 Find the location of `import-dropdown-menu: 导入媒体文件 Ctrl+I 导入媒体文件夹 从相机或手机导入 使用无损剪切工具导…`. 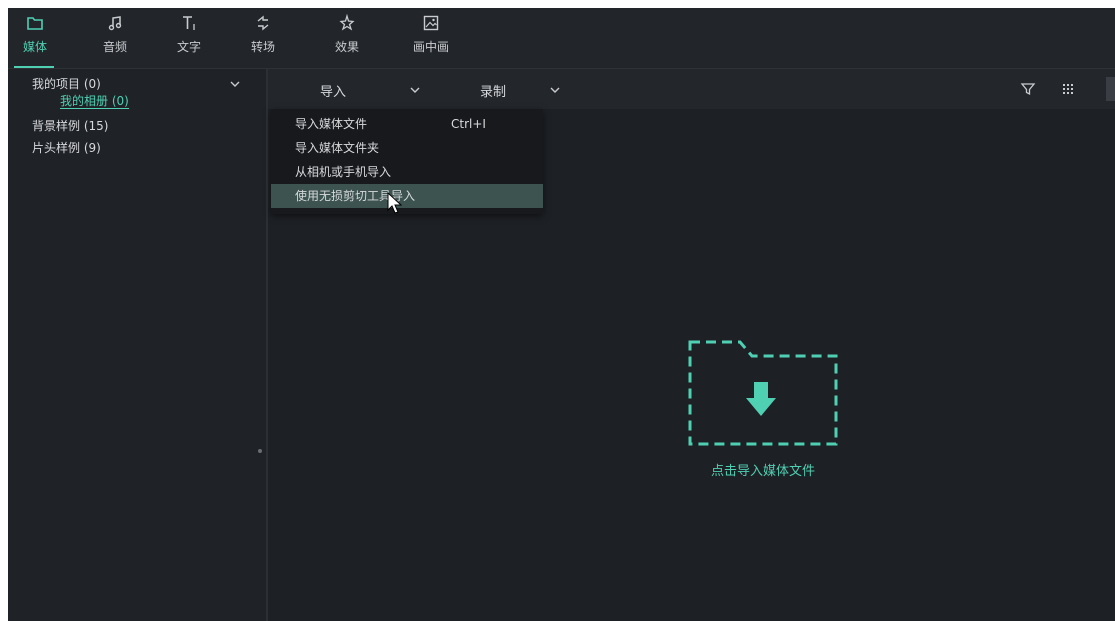

import-dropdown-menu: 导入媒体文件 Ctrl+I 导入媒体文件夹 从相机或手机导入 使用无损剪切工具导… is located at coordinates (407, 161).